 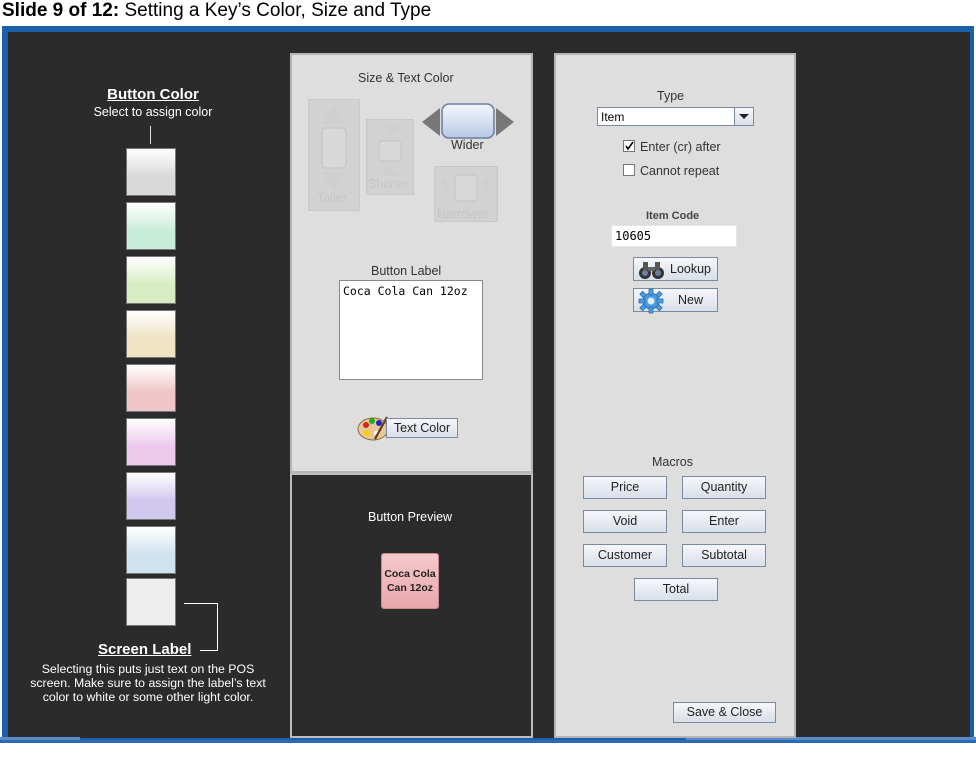 What do you see at coordinates (388, 184) in the screenshot?
I see `shorter-label: Shorter` at bounding box center [388, 184].